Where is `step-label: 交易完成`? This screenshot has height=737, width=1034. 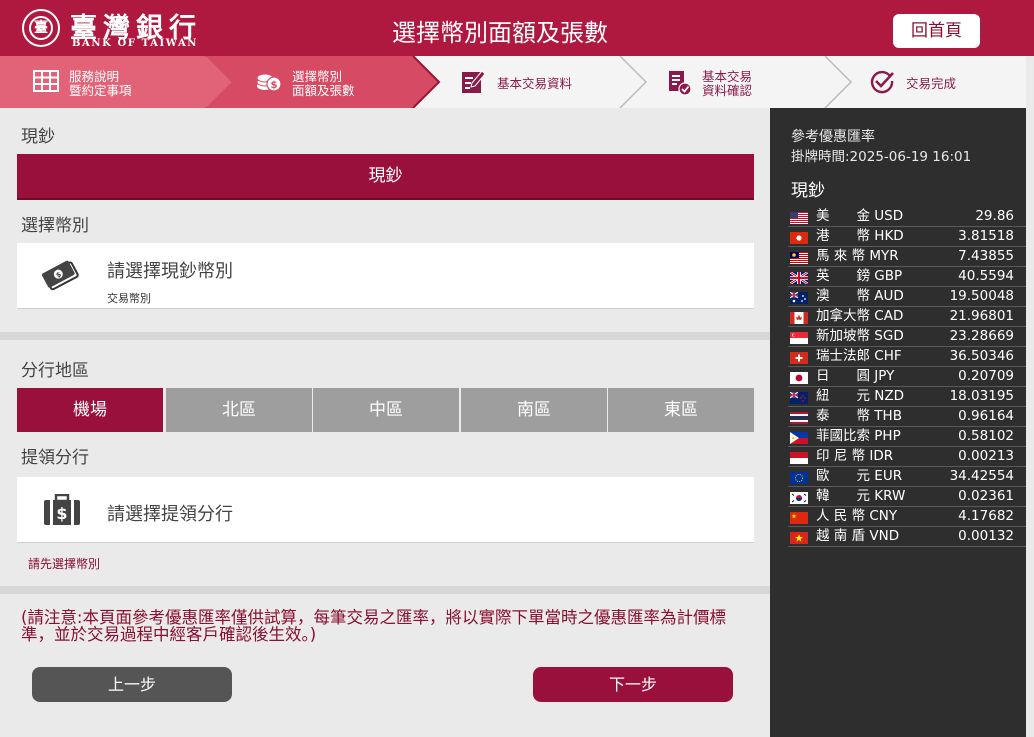 step-label: 交易完成 is located at coordinates (931, 83).